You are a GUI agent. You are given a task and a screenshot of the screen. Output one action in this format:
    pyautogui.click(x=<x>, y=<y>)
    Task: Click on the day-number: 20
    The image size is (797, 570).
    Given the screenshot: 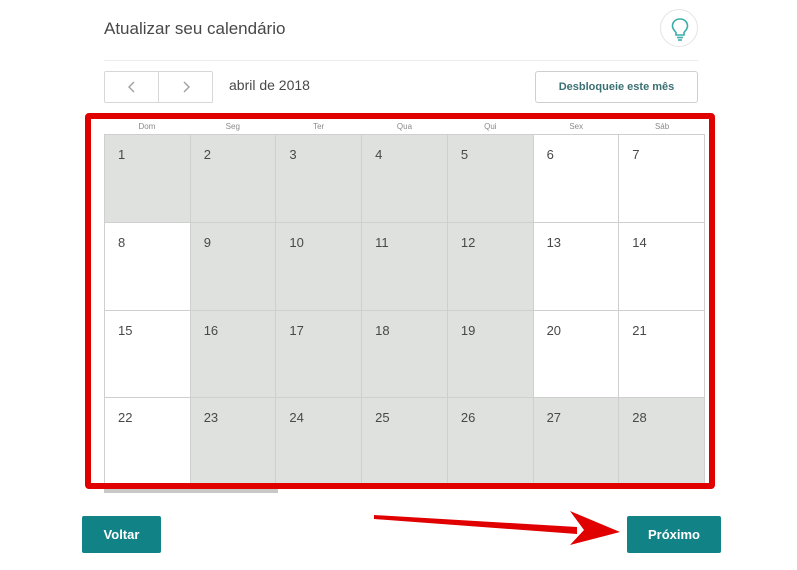 What is the action you would take?
    pyautogui.click(x=554, y=330)
    